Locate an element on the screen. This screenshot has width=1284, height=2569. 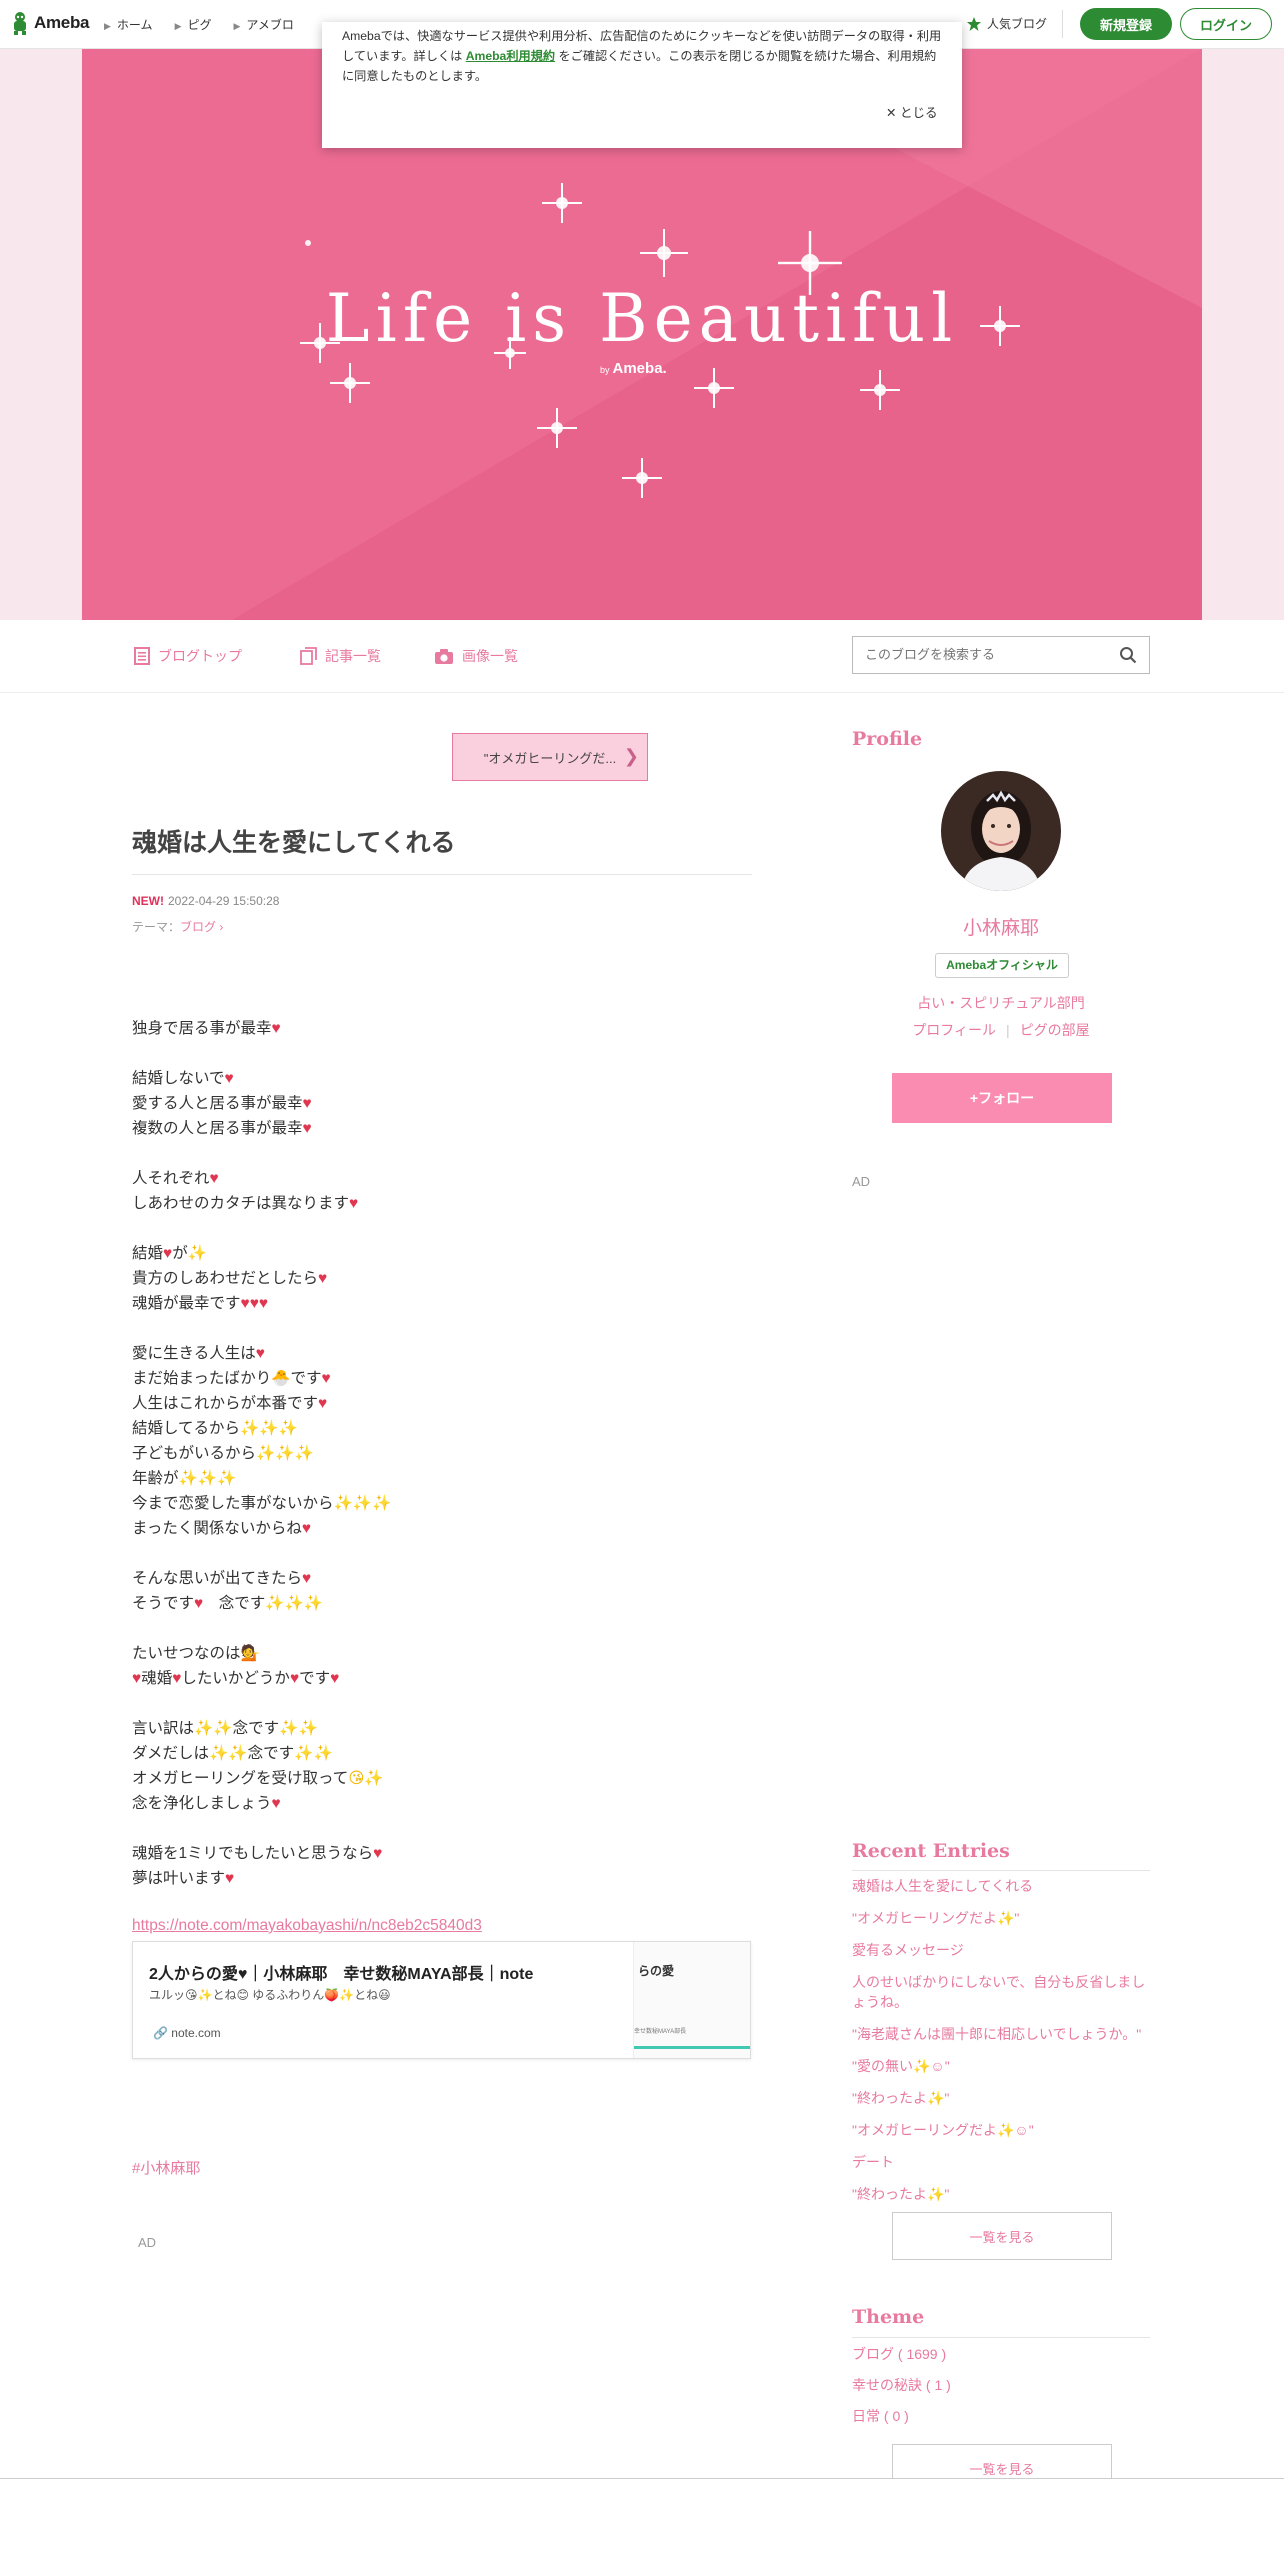
theme-link: 幸せの秘訣 ( 1 ) is located at coordinates (901, 2385).